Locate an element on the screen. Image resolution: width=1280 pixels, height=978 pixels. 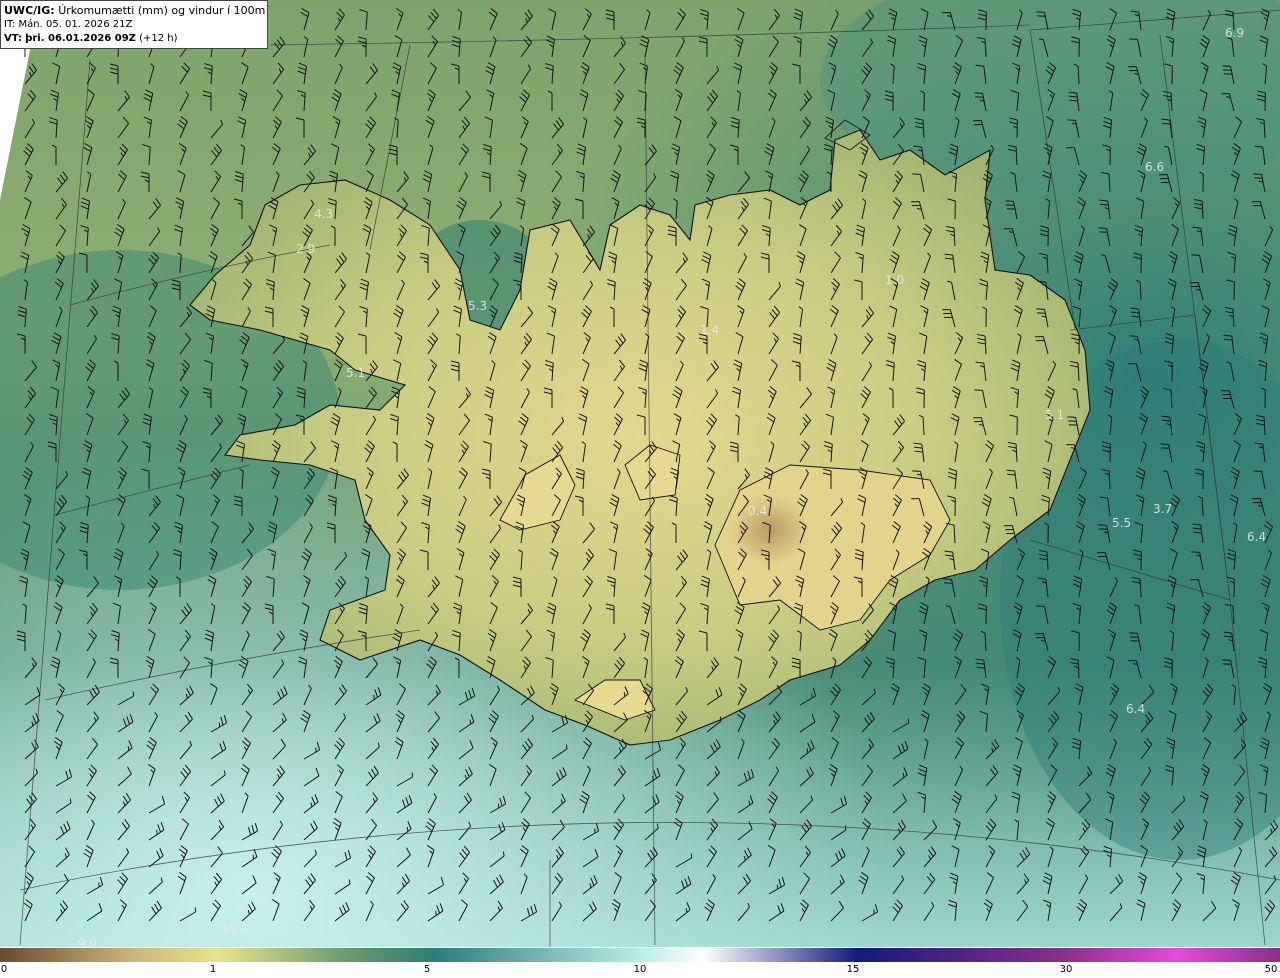
point-value: 9.9 is located at coordinates (87, 942).